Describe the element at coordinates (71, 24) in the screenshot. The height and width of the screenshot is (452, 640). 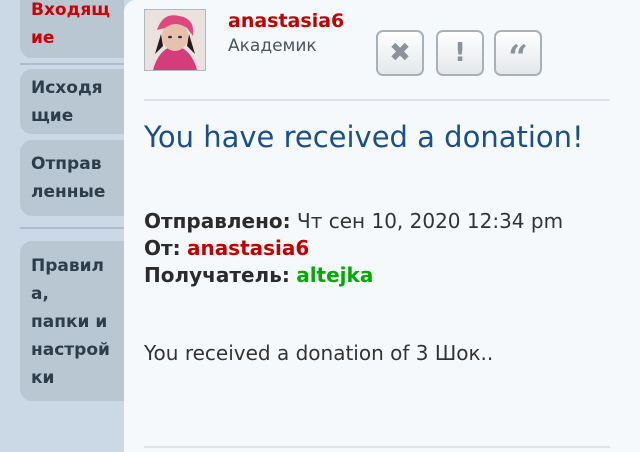
I see `sidebar-item-label: Входящ ие` at that location.